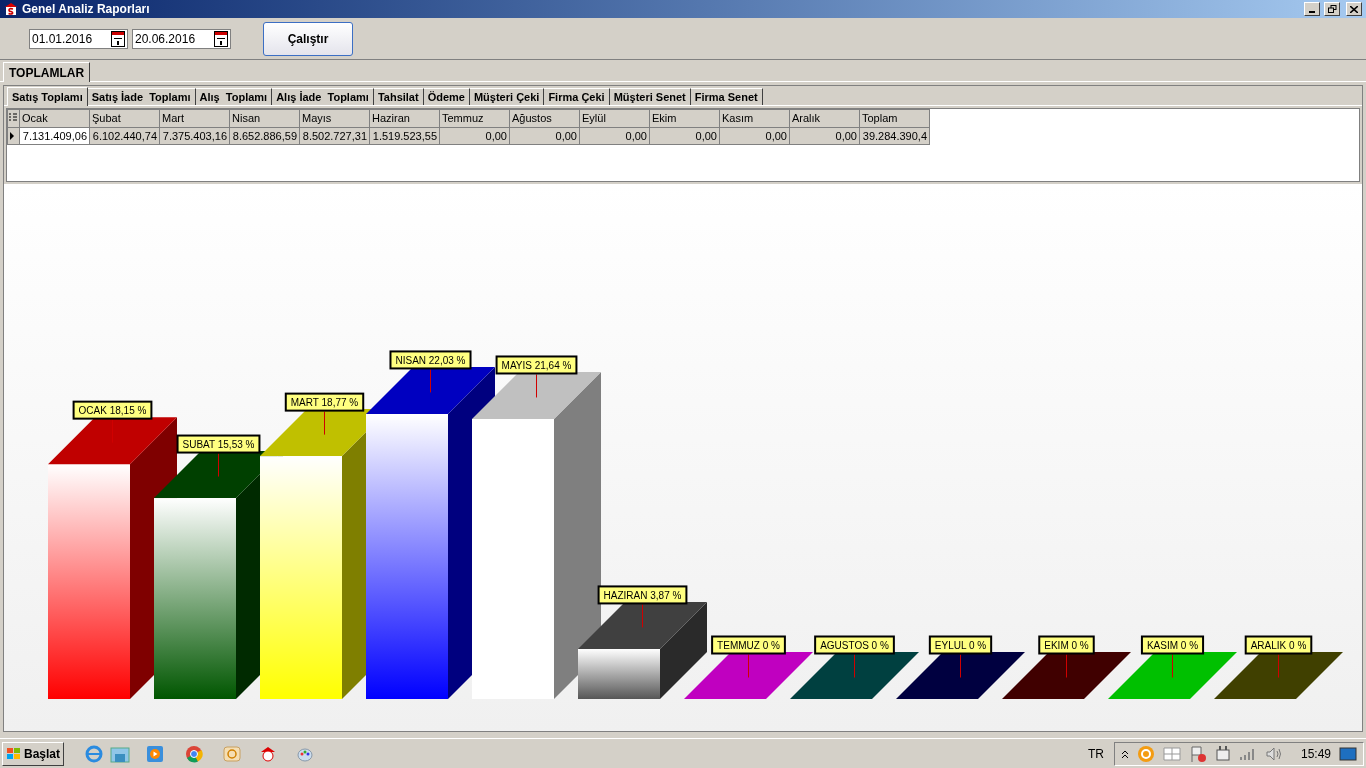 Image resolution: width=1366 pixels, height=768 pixels. What do you see at coordinates (141, 96) in the screenshot?
I see `tab: Satış İade Toplamı` at bounding box center [141, 96].